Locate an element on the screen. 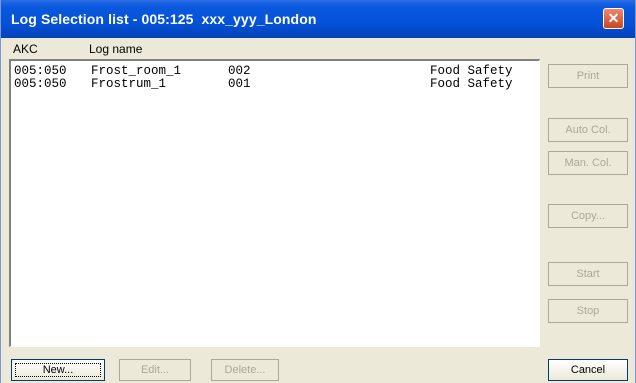 This screenshot has width=636, height=383. start-button: Start is located at coordinates (588, 274).